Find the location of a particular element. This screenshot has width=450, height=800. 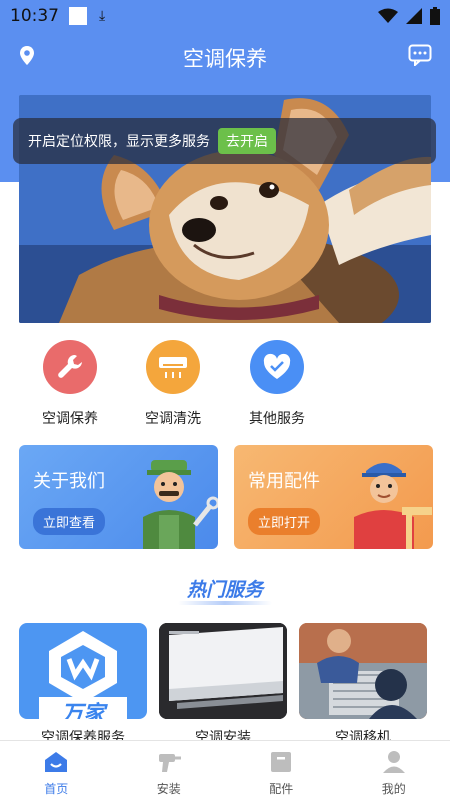

notification-icon is located at coordinates (78, 16).